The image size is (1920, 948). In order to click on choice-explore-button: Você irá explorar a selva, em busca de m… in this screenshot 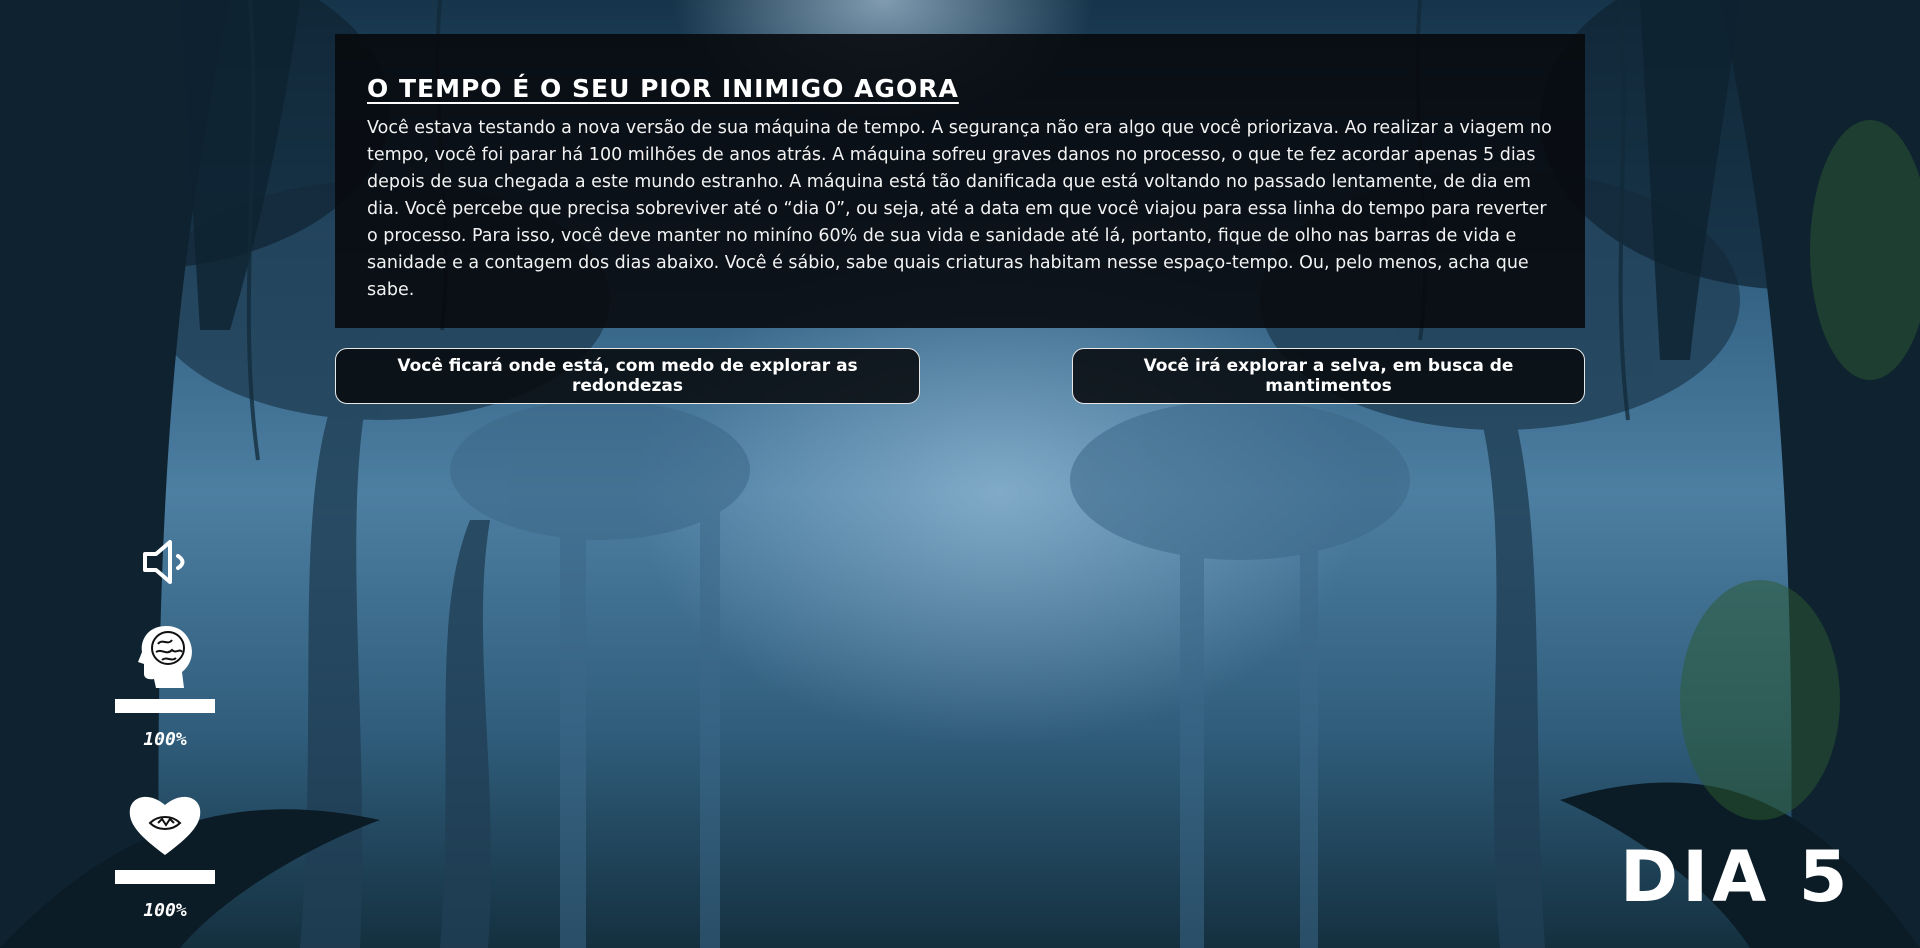, I will do `click(1328, 376)`.